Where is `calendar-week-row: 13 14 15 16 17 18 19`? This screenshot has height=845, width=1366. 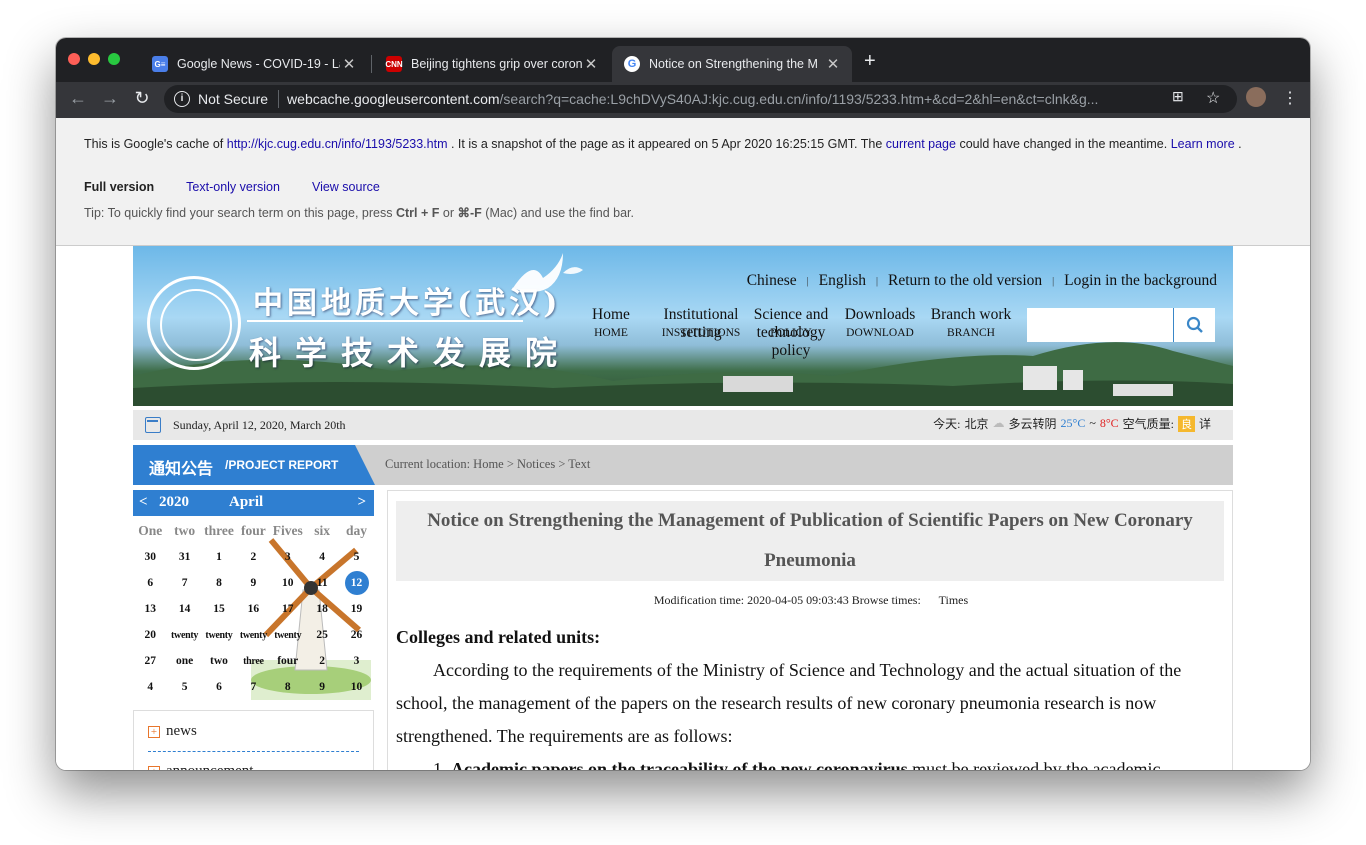 calendar-week-row: 13 14 15 16 17 18 19 is located at coordinates (253, 609).